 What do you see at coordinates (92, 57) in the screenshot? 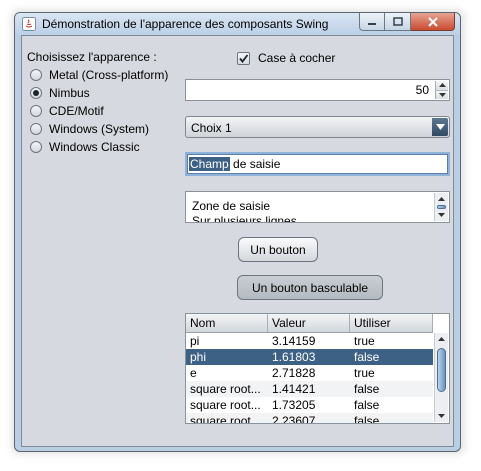
I see `lookandfeel-heading: Choisissez l'apparence :` at bounding box center [92, 57].